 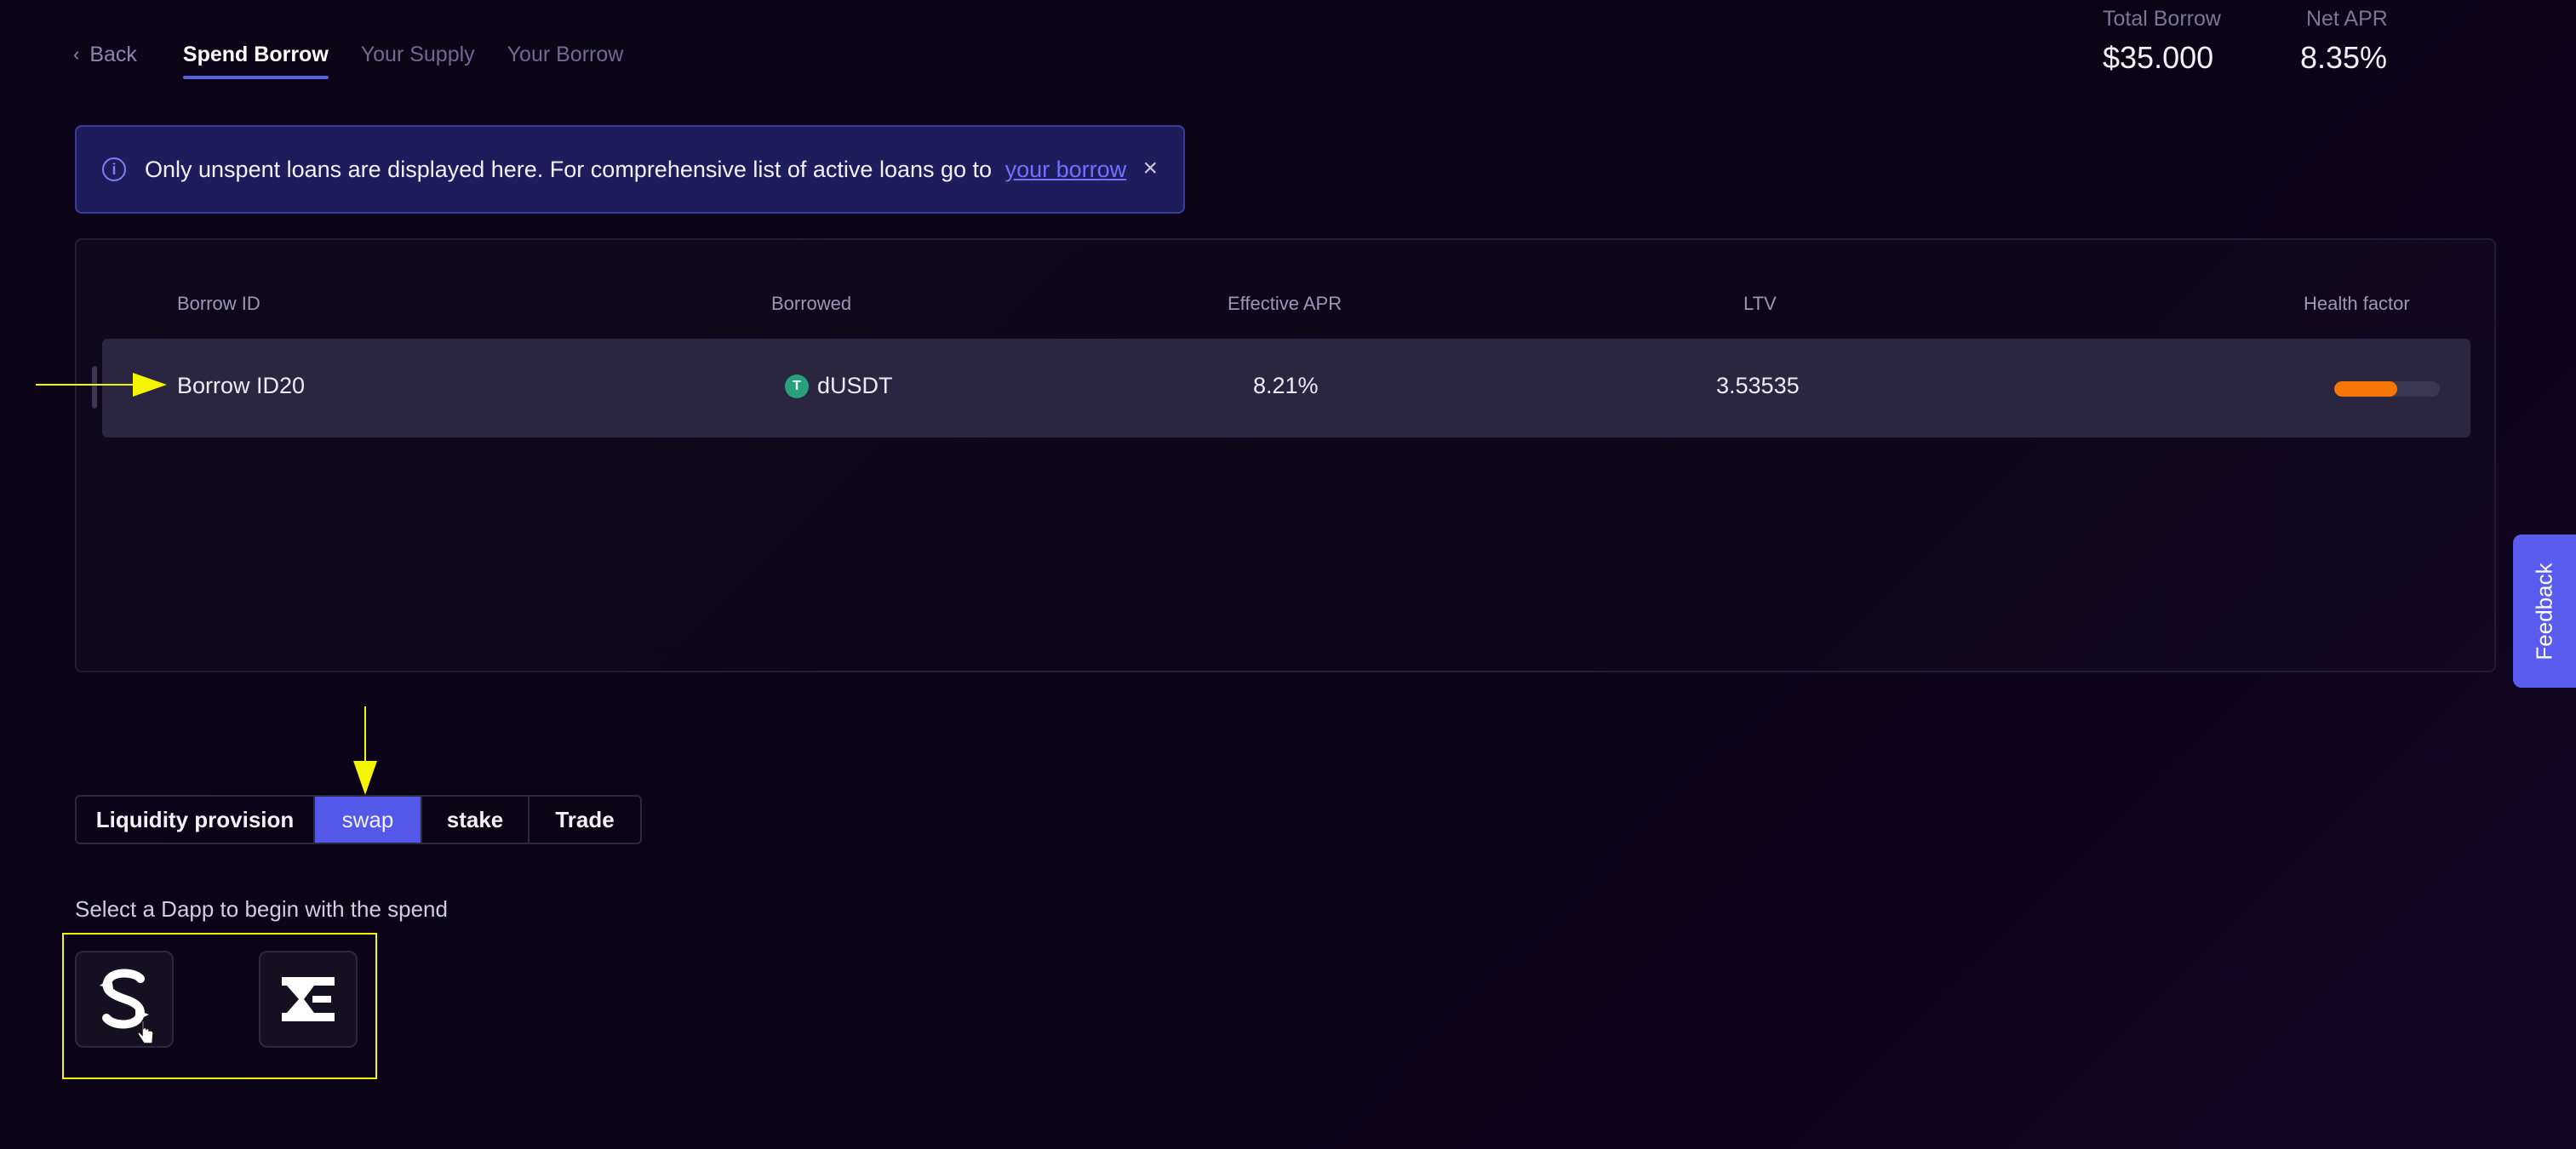 I want to click on select-dapp-label: Select a Dapp to begin with the spend, so click(x=262, y=909).